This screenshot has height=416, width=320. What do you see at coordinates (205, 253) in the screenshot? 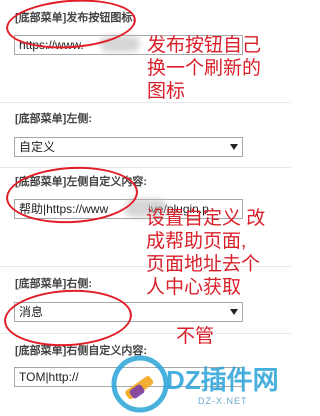
I see `annotation-note-left-custom: 设置自定义 改 成帮助页面, 页面地址去个 人中心获取` at bounding box center [205, 253].